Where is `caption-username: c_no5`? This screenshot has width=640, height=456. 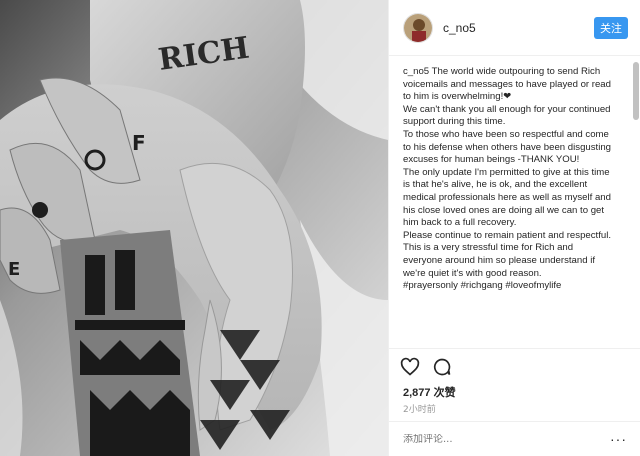 caption-username: c_no5 is located at coordinates (416, 71).